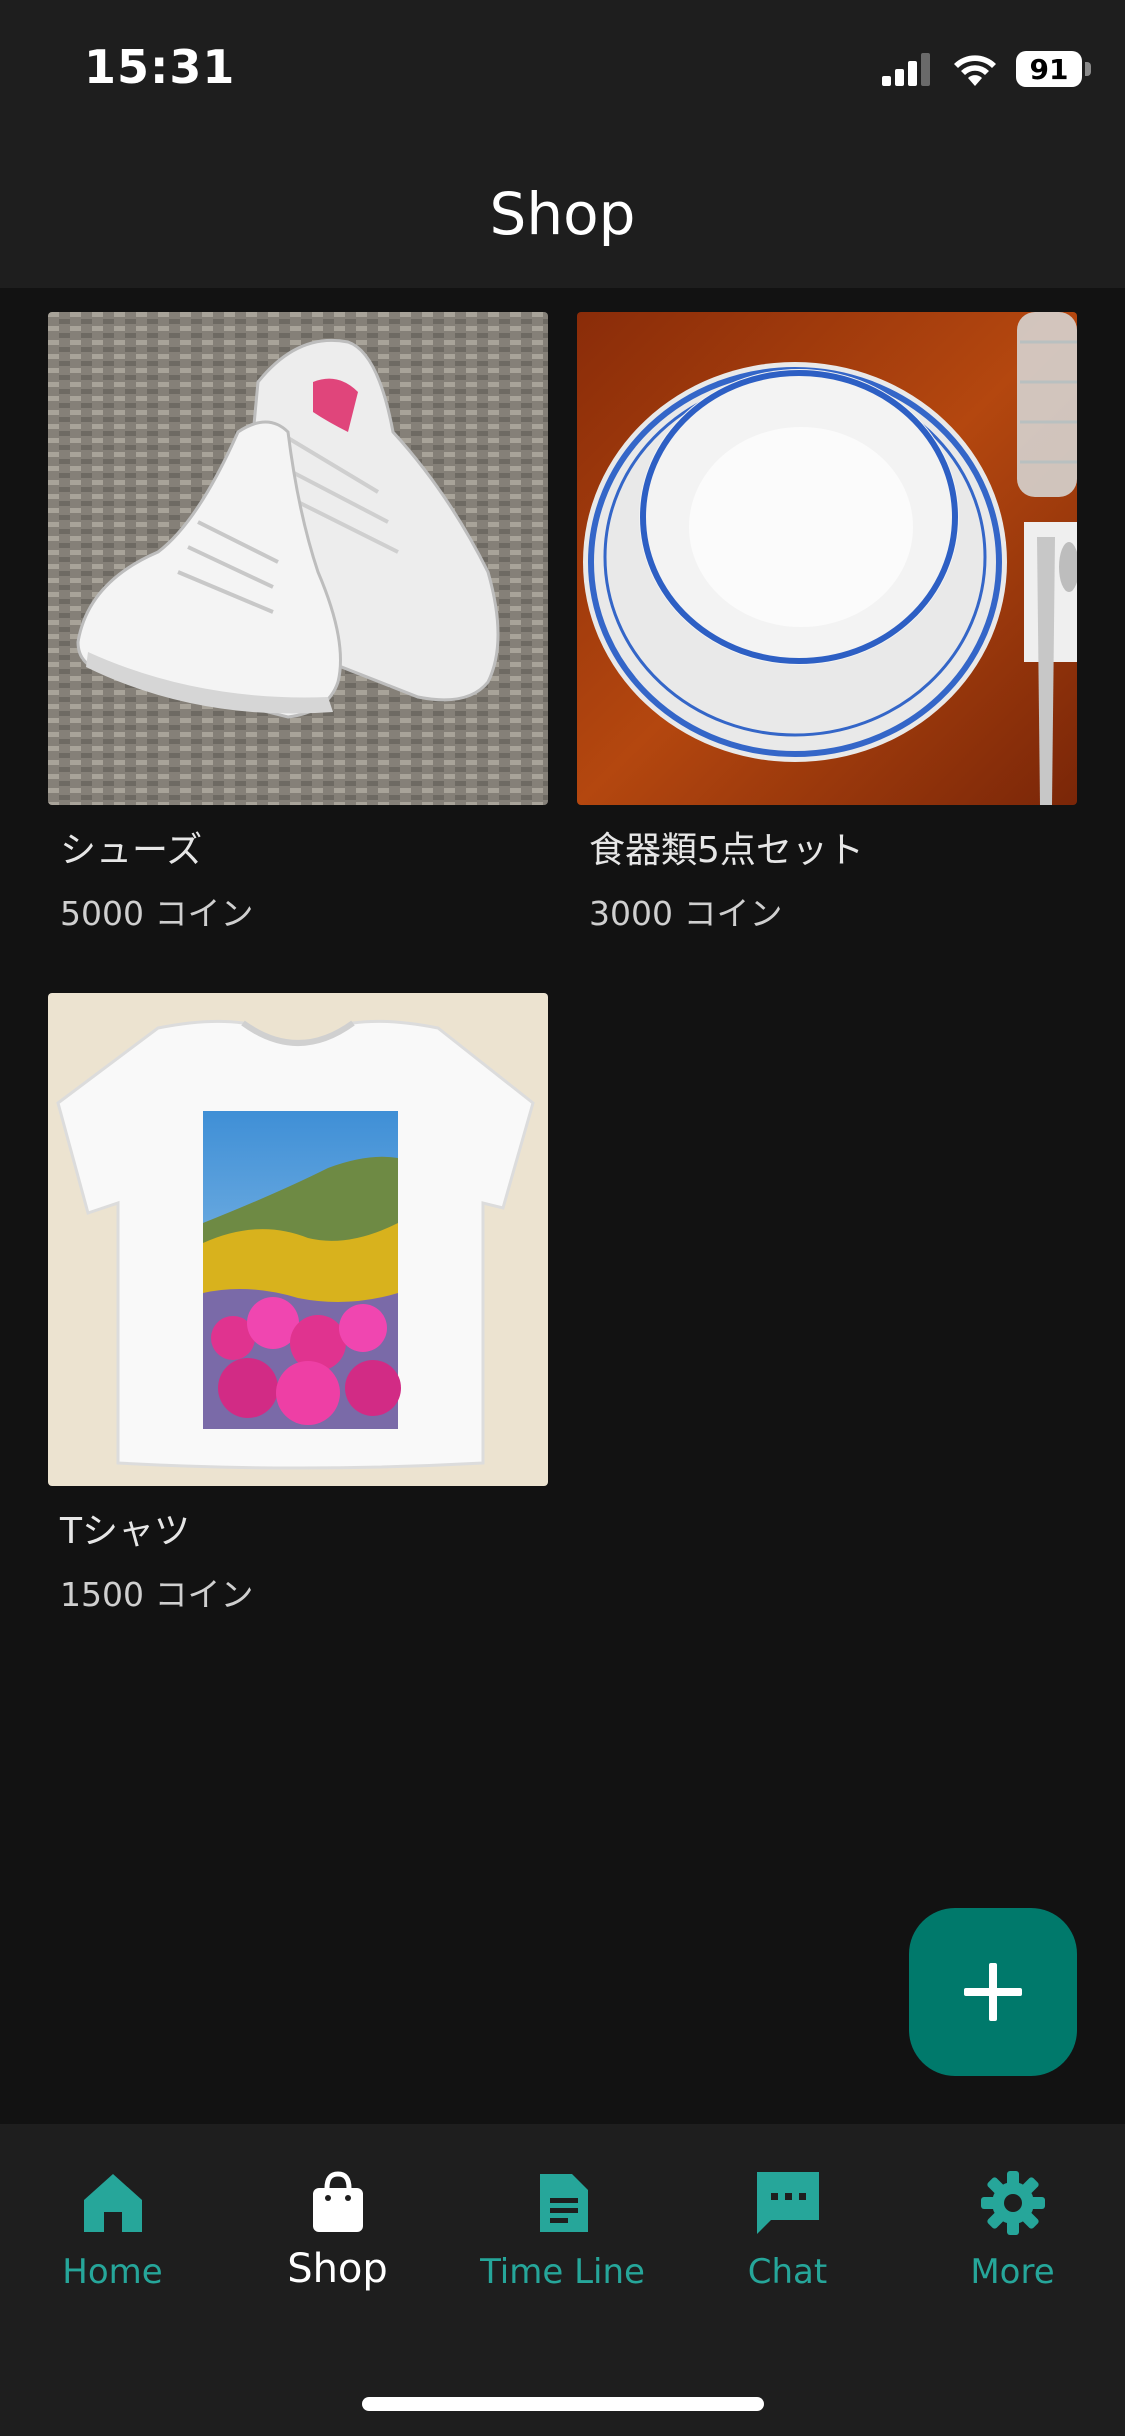  Describe the element at coordinates (131, 850) in the screenshot. I see `product-name: シューズ` at that location.